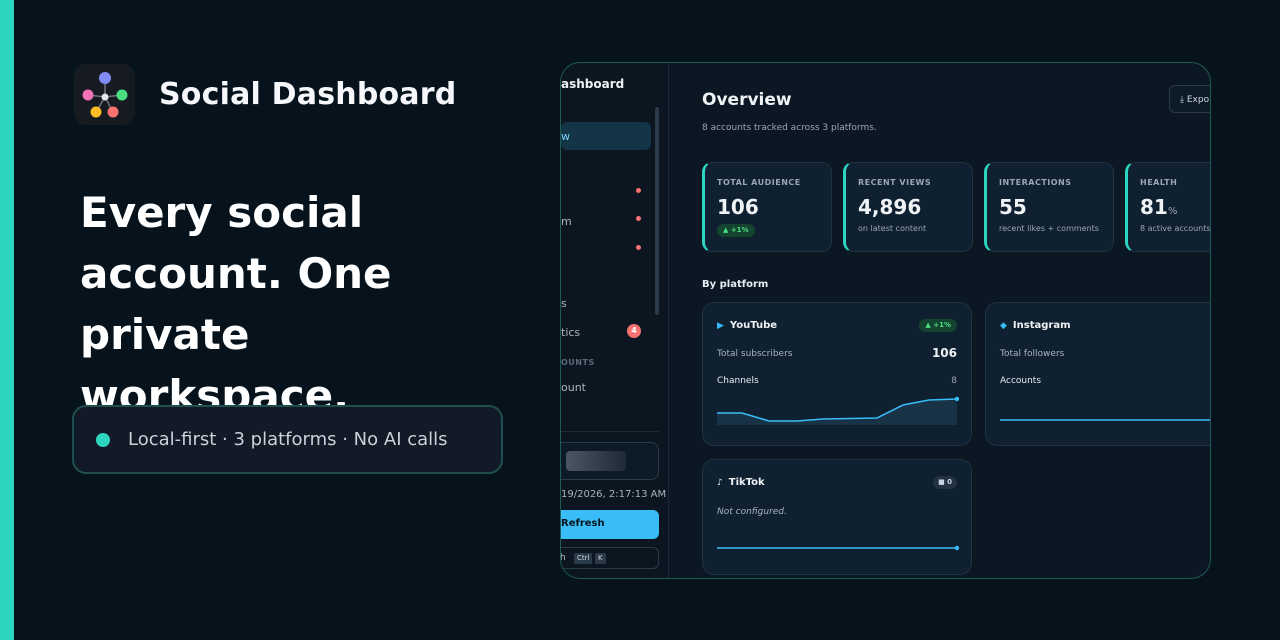 This screenshot has height=640, width=1280. Describe the element at coordinates (752, 512) in the screenshot. I see `status-text: Not configured.` at that location.